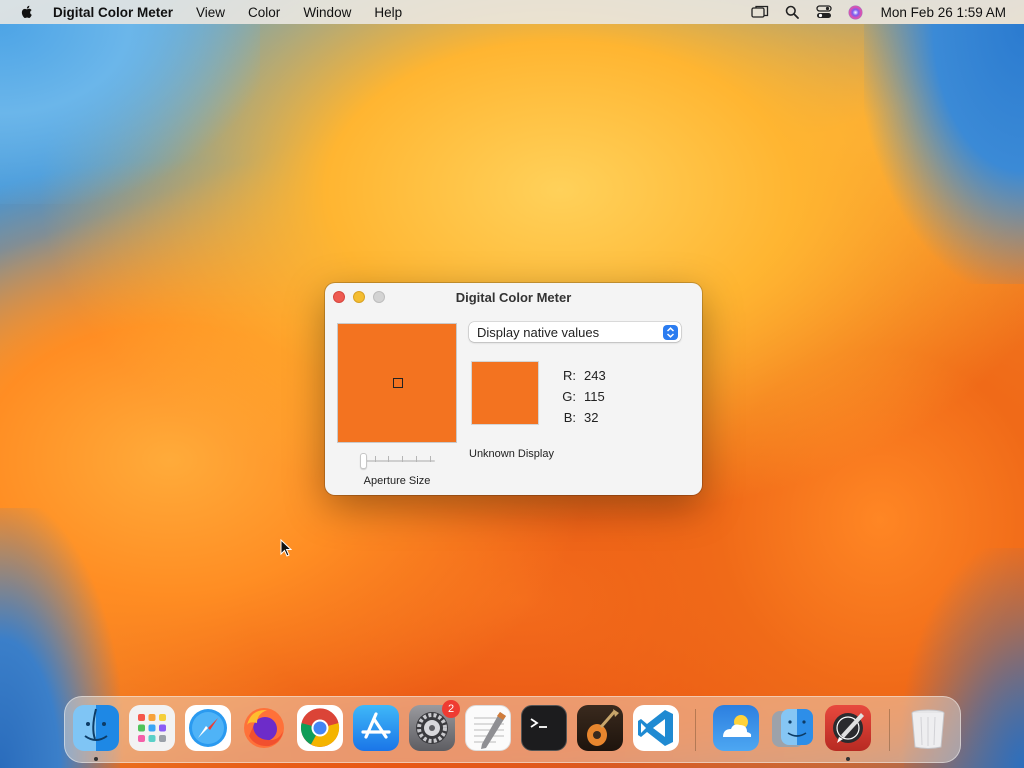  What do you see at coordinates (397, 481) in the screenshot?
I see `aperture-size-label: Aperture Size` at bounding box center [397, 481].